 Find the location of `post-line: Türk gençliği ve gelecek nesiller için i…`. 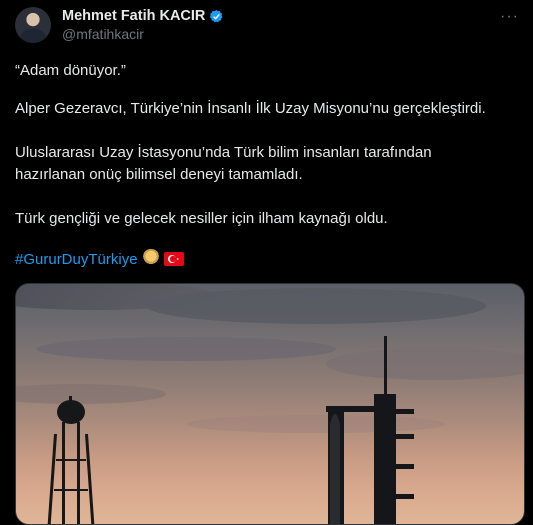

post-line: Türk gençliği ve gelecek nesiller için i… is located at coordinates (201, 218).